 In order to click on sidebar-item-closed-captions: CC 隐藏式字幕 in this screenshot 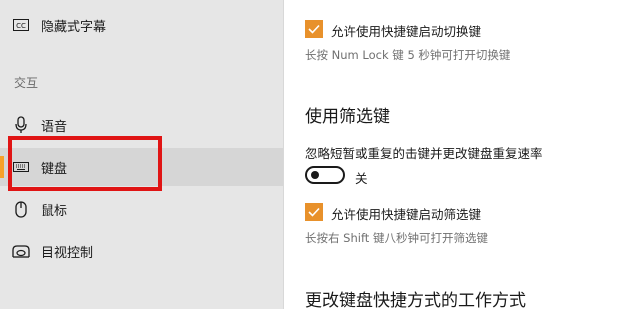, I will do `click(141, 25)`.